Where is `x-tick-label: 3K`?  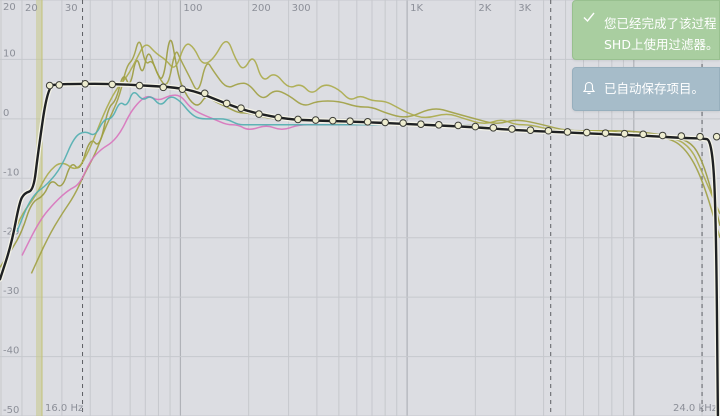
x-tick-label: 3K is located at coordinates (524, 8).